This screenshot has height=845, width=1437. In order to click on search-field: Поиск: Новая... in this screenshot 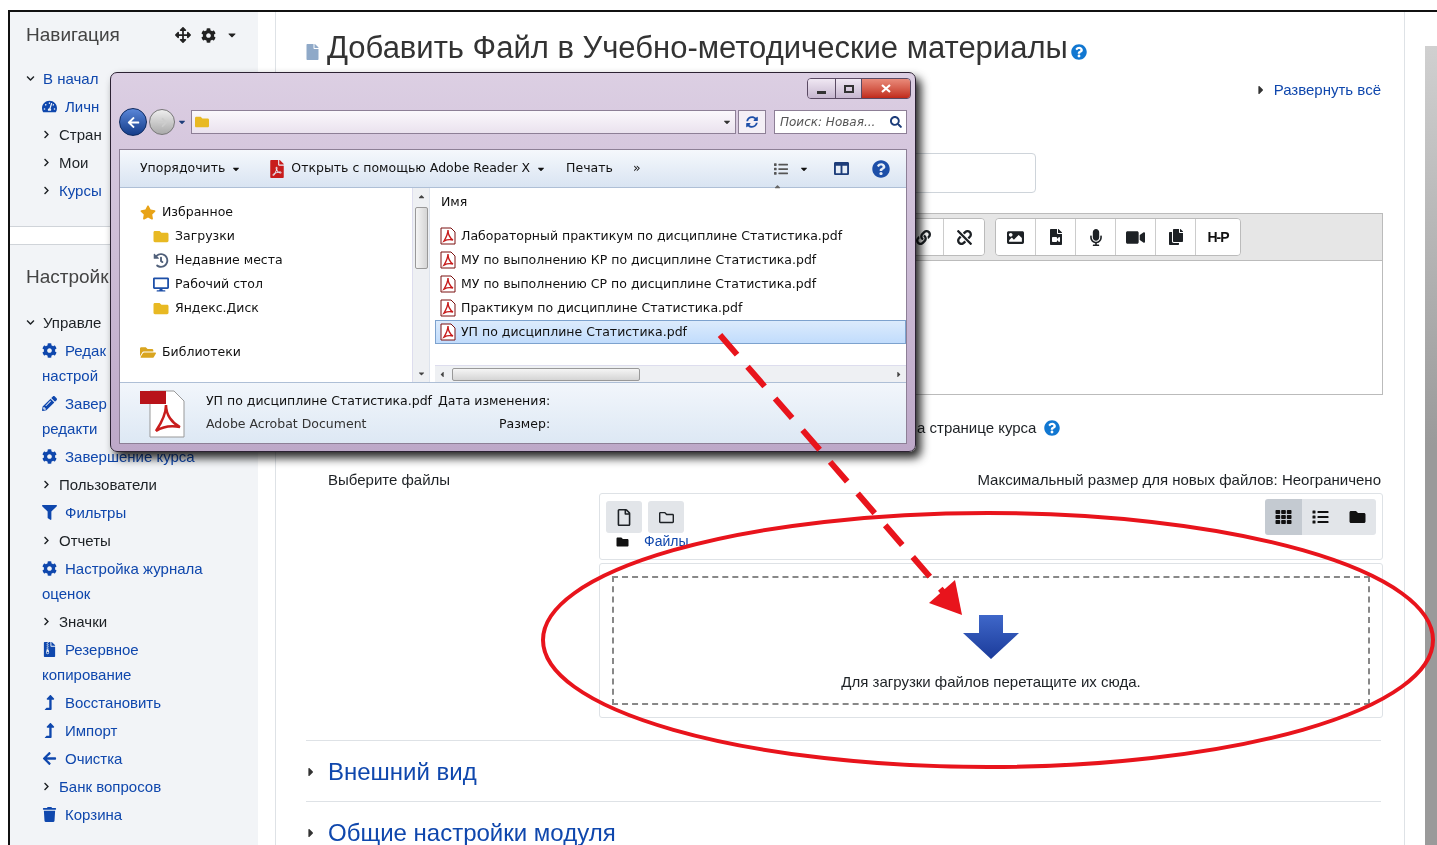, I will do `click(840, 122)`.